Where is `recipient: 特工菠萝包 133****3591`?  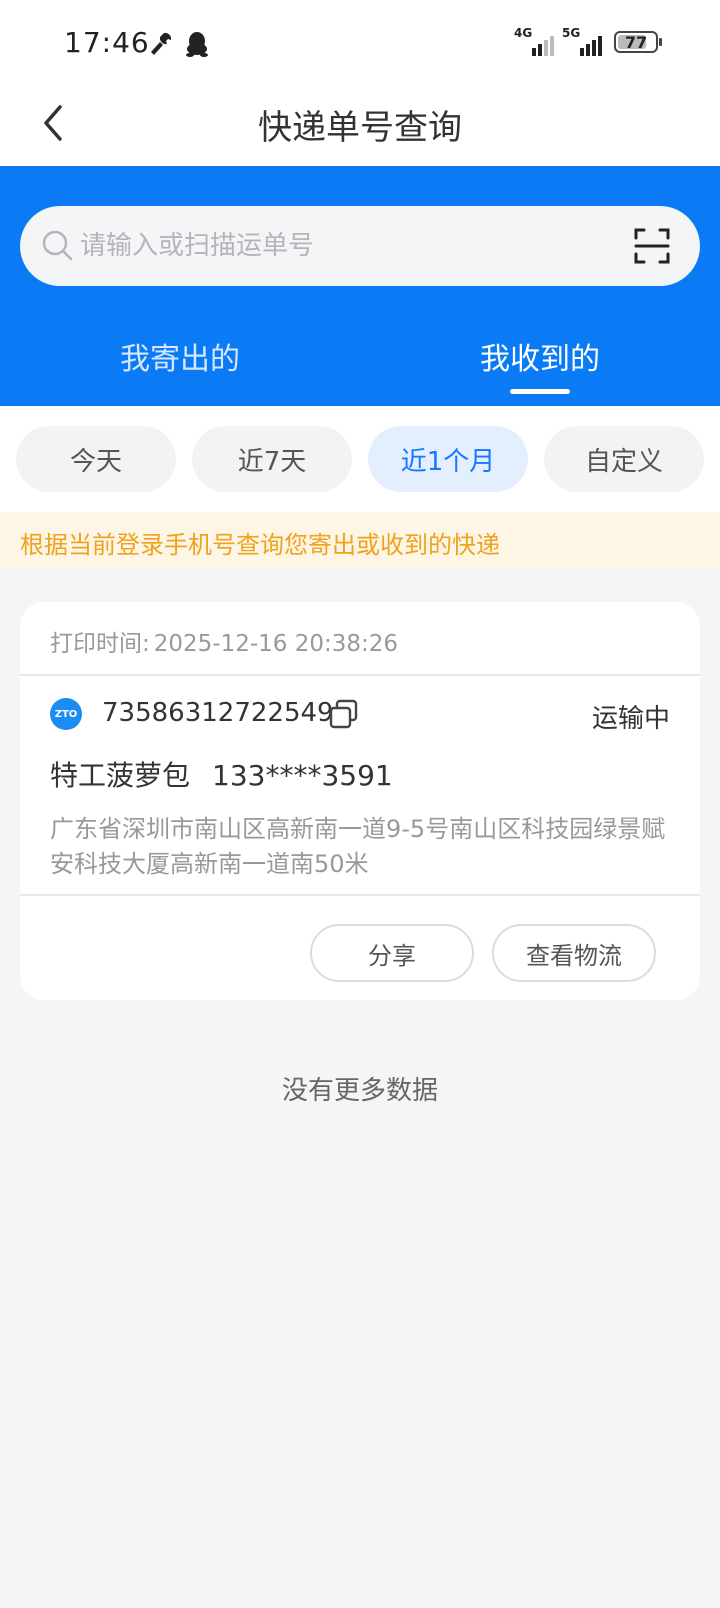 recipient: 特工菠萝包 133****3591 is located at coordinates (221, 774).